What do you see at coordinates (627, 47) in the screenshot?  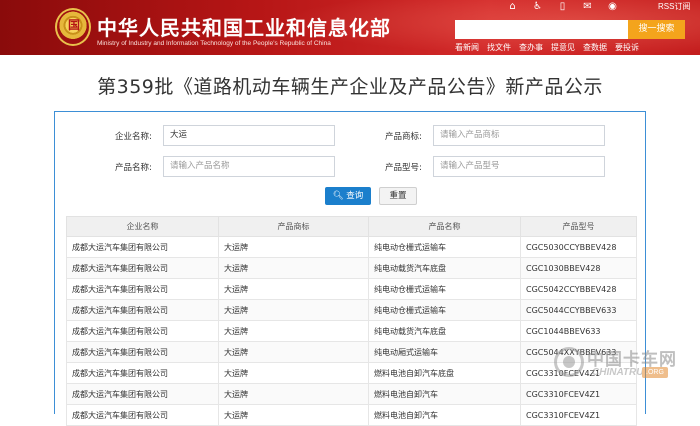 I see `quick-link-complaint: 要投诉` at bounding box center [627, 47].